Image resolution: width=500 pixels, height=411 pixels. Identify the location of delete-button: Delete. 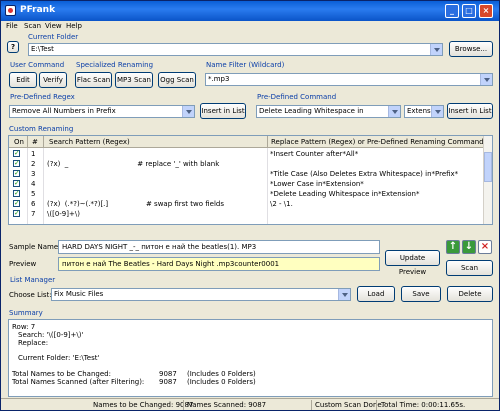
(470, 294).